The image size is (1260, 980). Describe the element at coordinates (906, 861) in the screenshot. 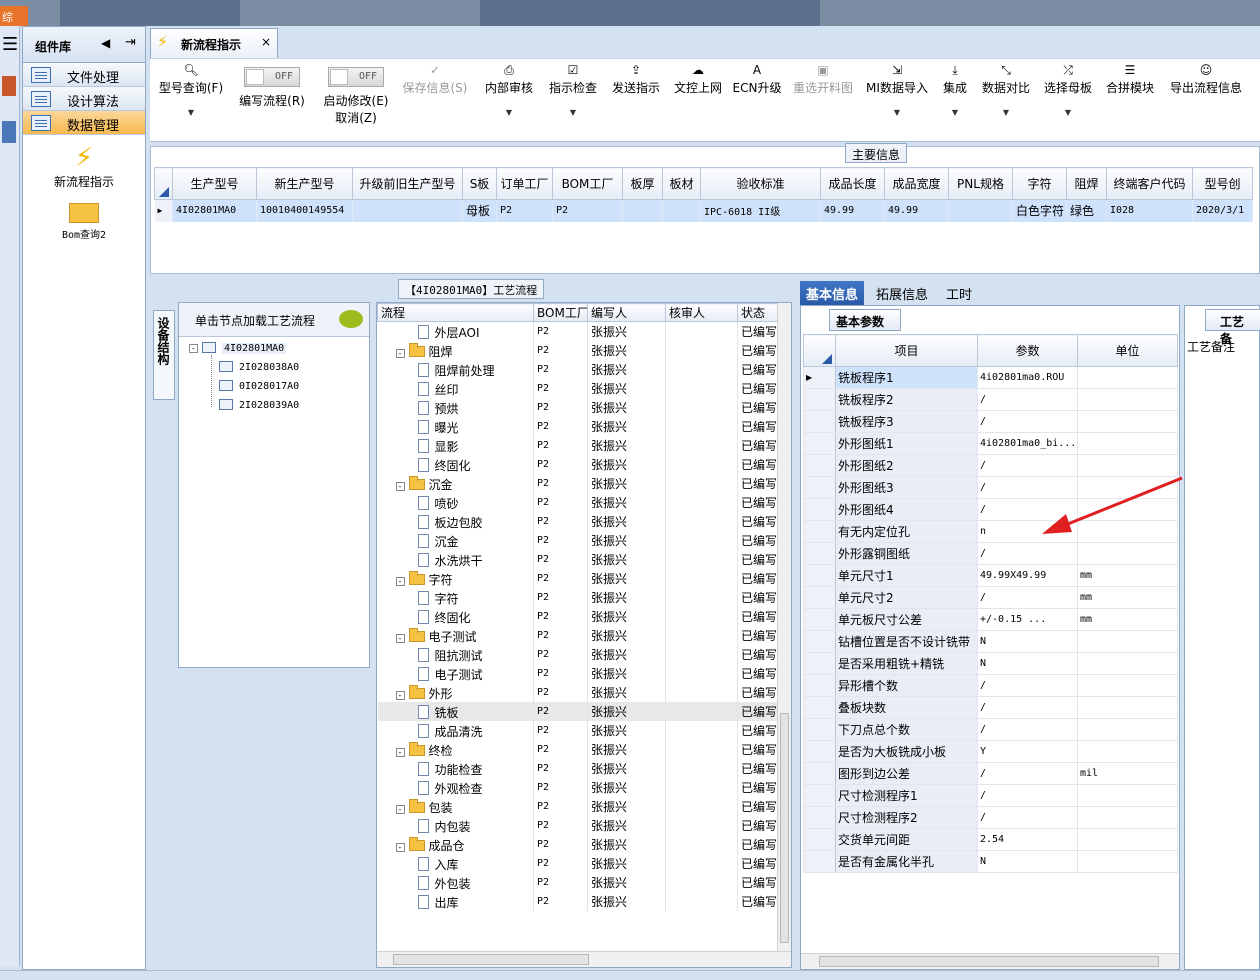

I see `item-cell: 是否有金属化半孔` at that location.